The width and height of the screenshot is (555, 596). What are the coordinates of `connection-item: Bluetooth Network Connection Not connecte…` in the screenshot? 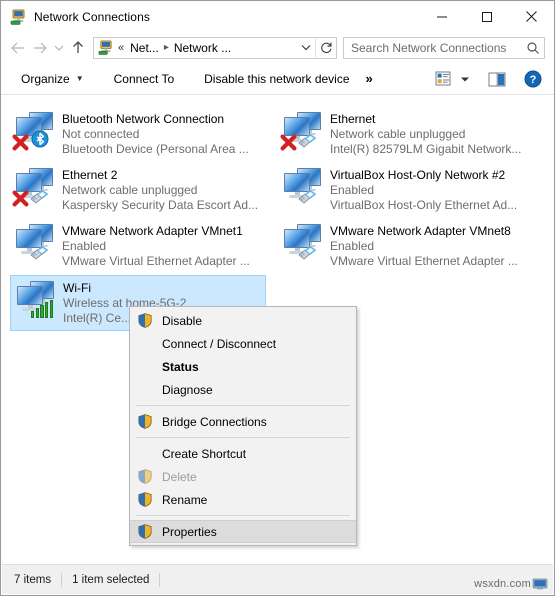 It's located at (138, 135).